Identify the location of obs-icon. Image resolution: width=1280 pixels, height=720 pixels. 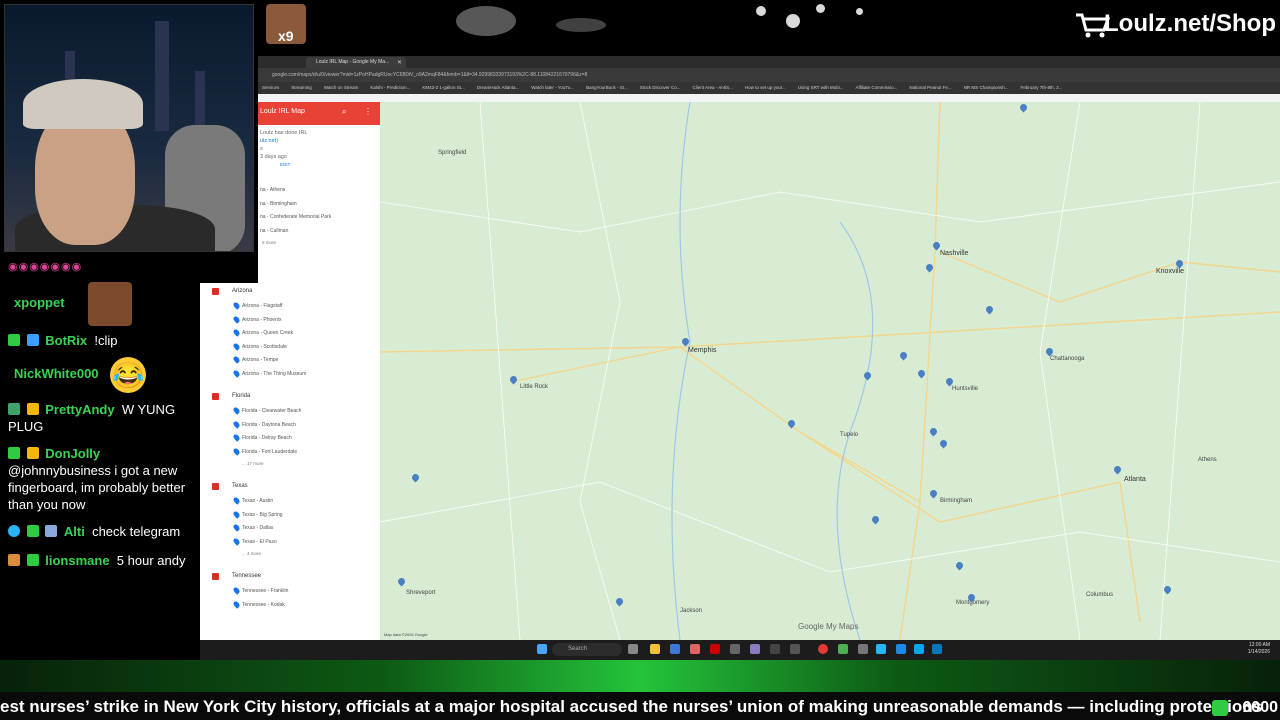
(823, 649).